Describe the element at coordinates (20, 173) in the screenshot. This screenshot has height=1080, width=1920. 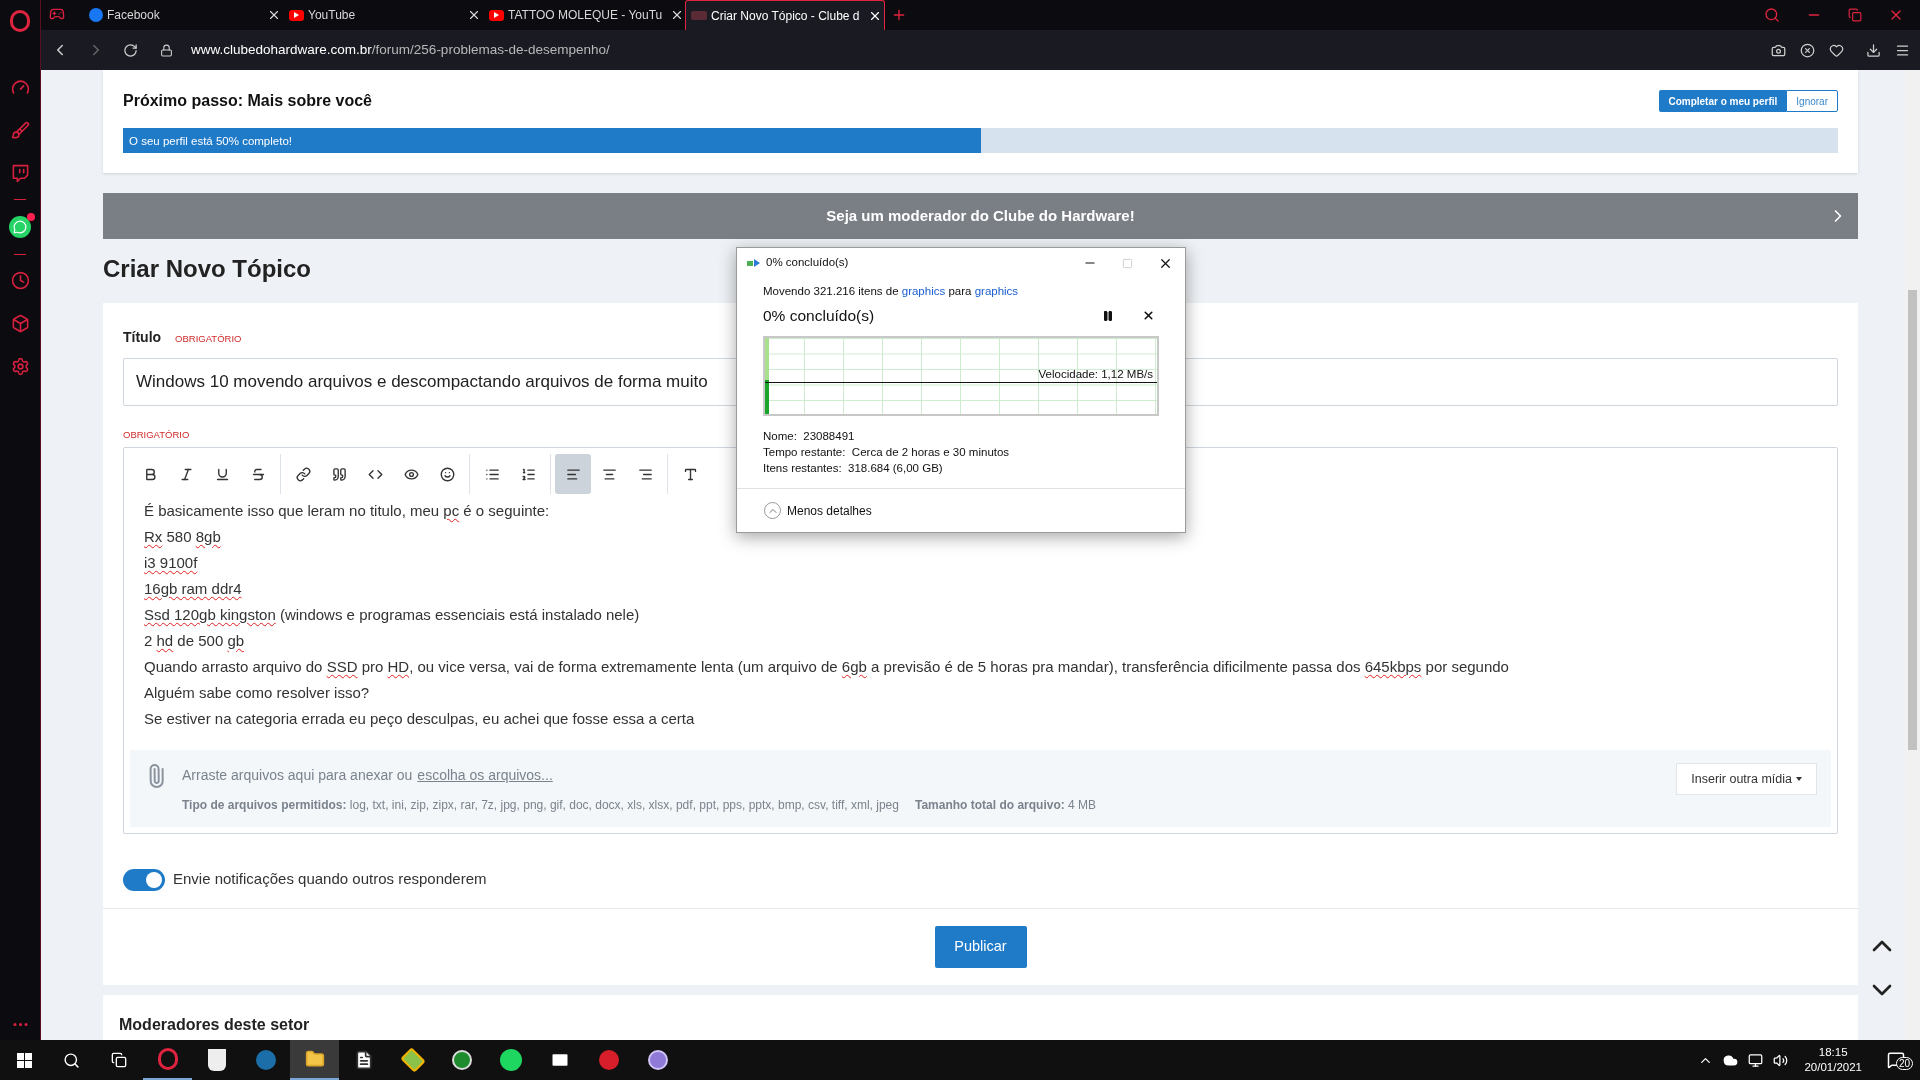
I see `twitch-icon` at that location.